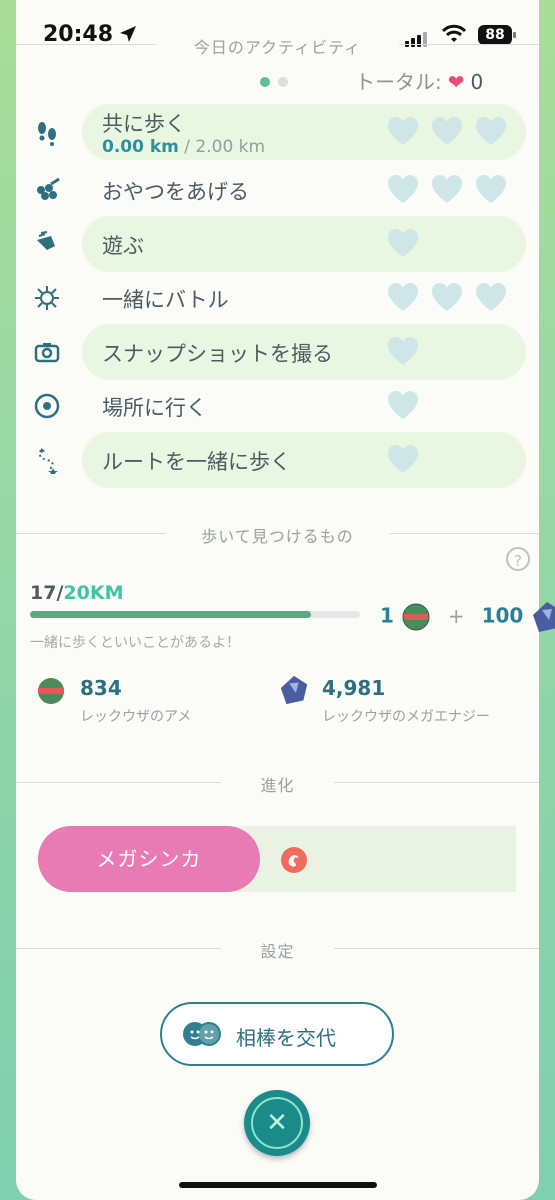 The width and height of the screenshot is (555, 1200). What do you see at coordinates (304, 298) in the screenshot?
I see `activity-row: 一緒にバトル` at bounding box center [304, 298].